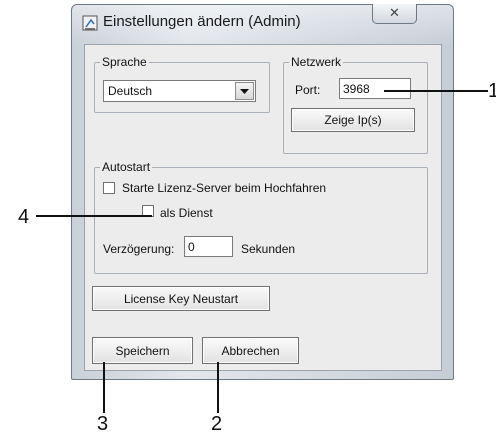  Describe the element at coordinates (109, 188) in the screenshot. I see `start-server-checkbox` at that location.